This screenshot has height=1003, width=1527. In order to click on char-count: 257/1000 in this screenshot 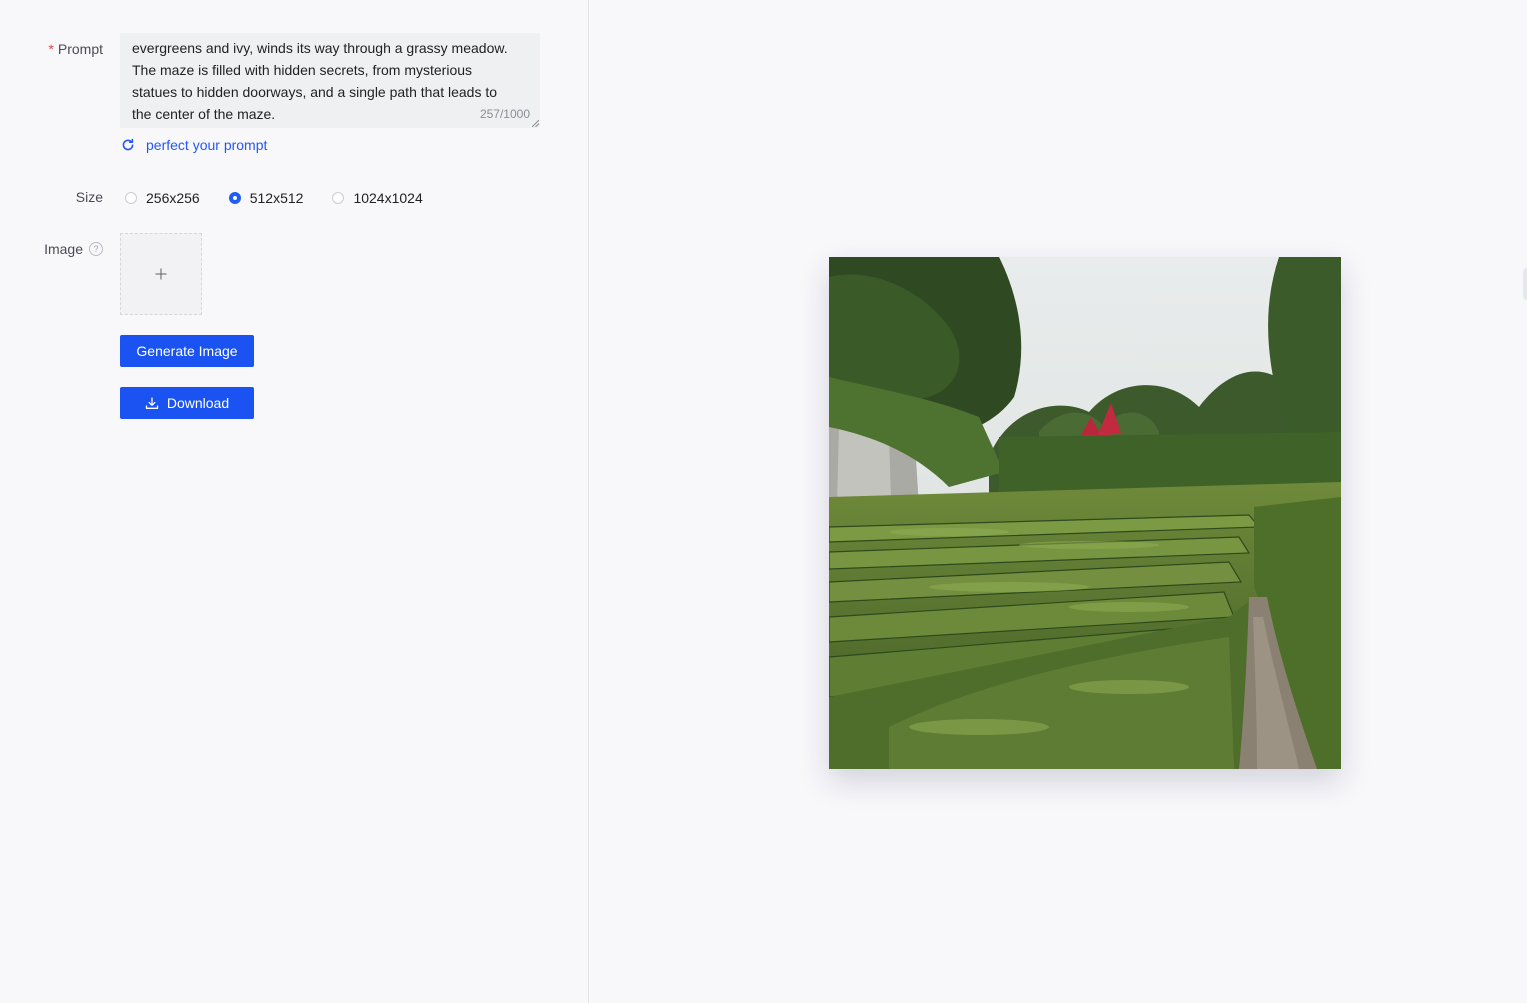, I will do `click(504, 114)`.